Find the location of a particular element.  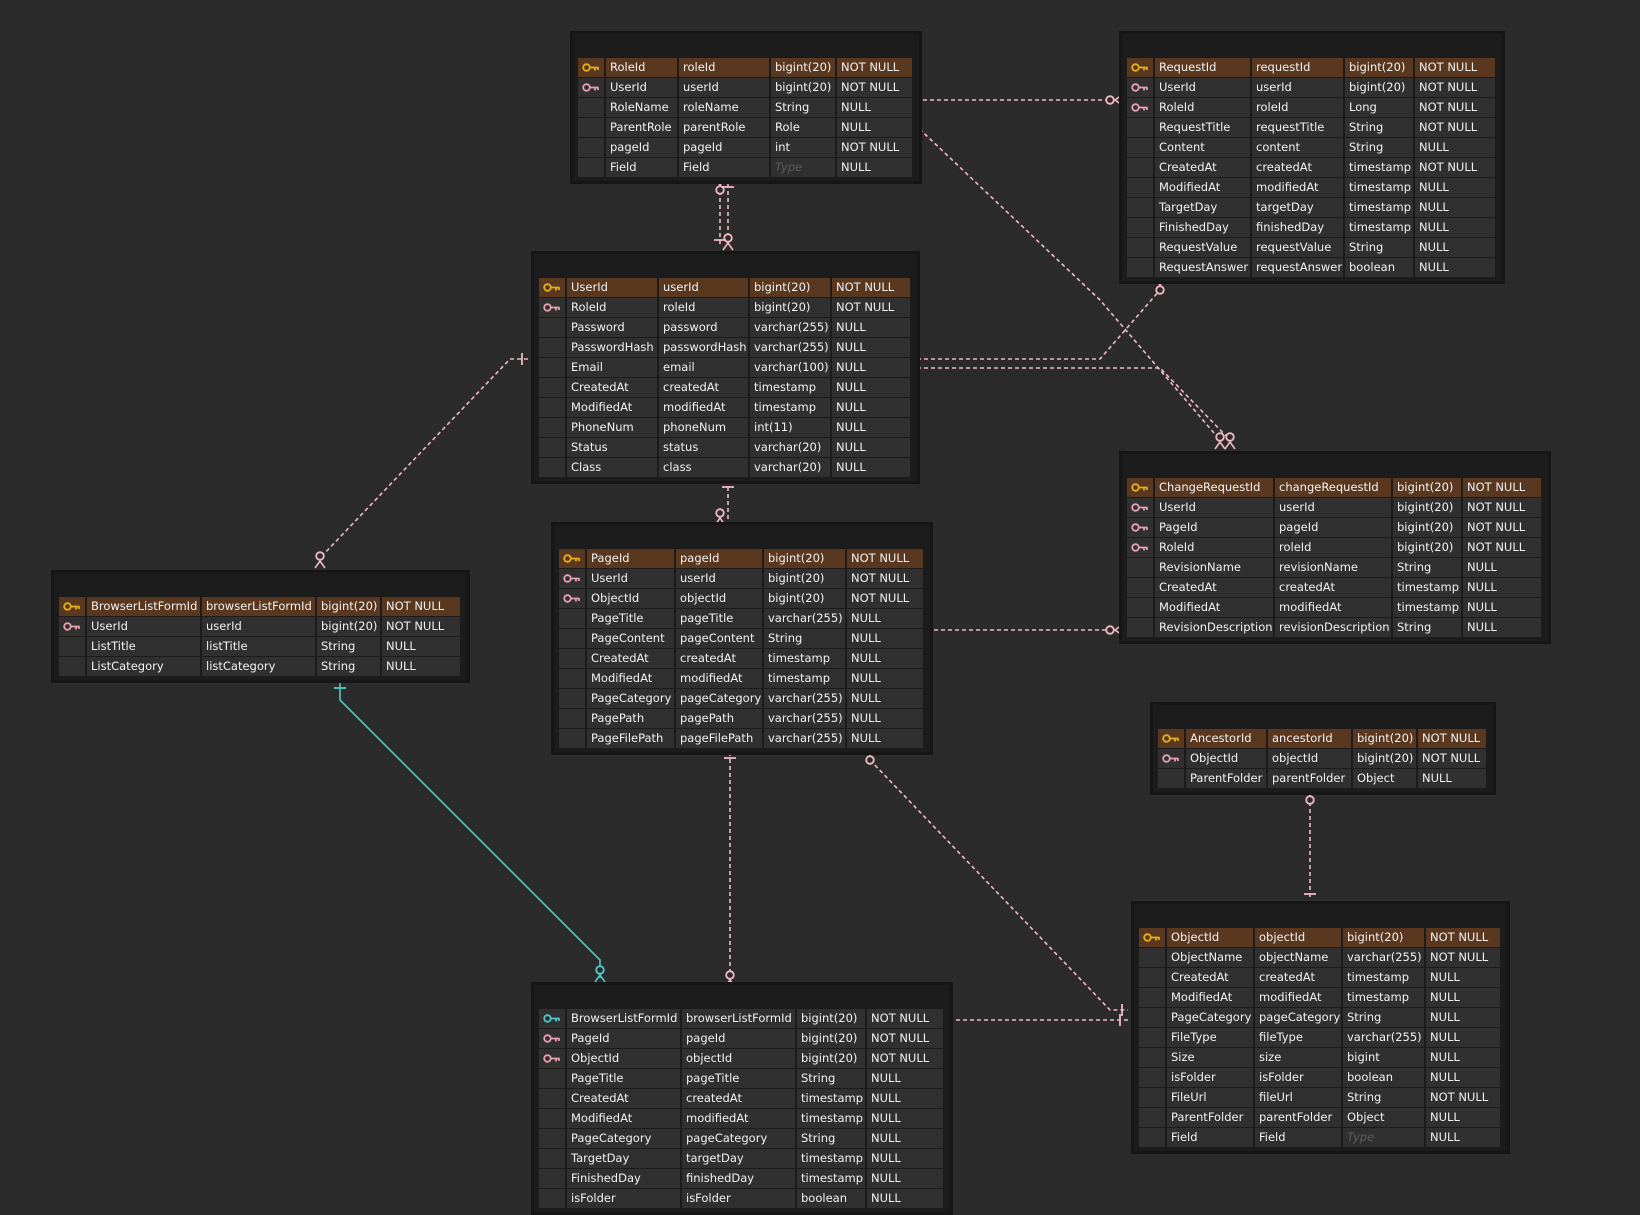

column-name: Class is located at coordinates (613, 468).